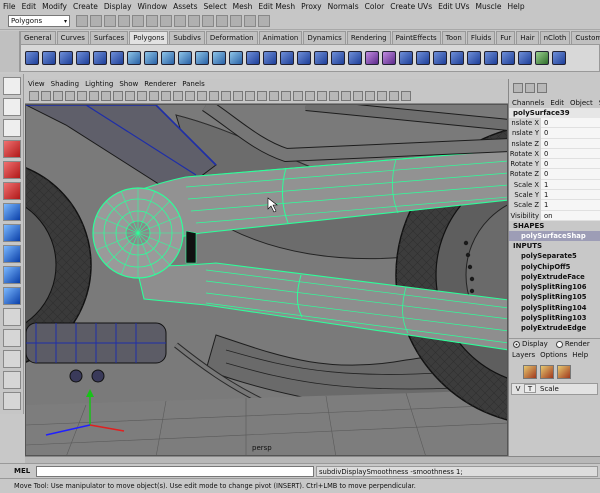  I want to click on film-gate-icon, so click(94, 96).